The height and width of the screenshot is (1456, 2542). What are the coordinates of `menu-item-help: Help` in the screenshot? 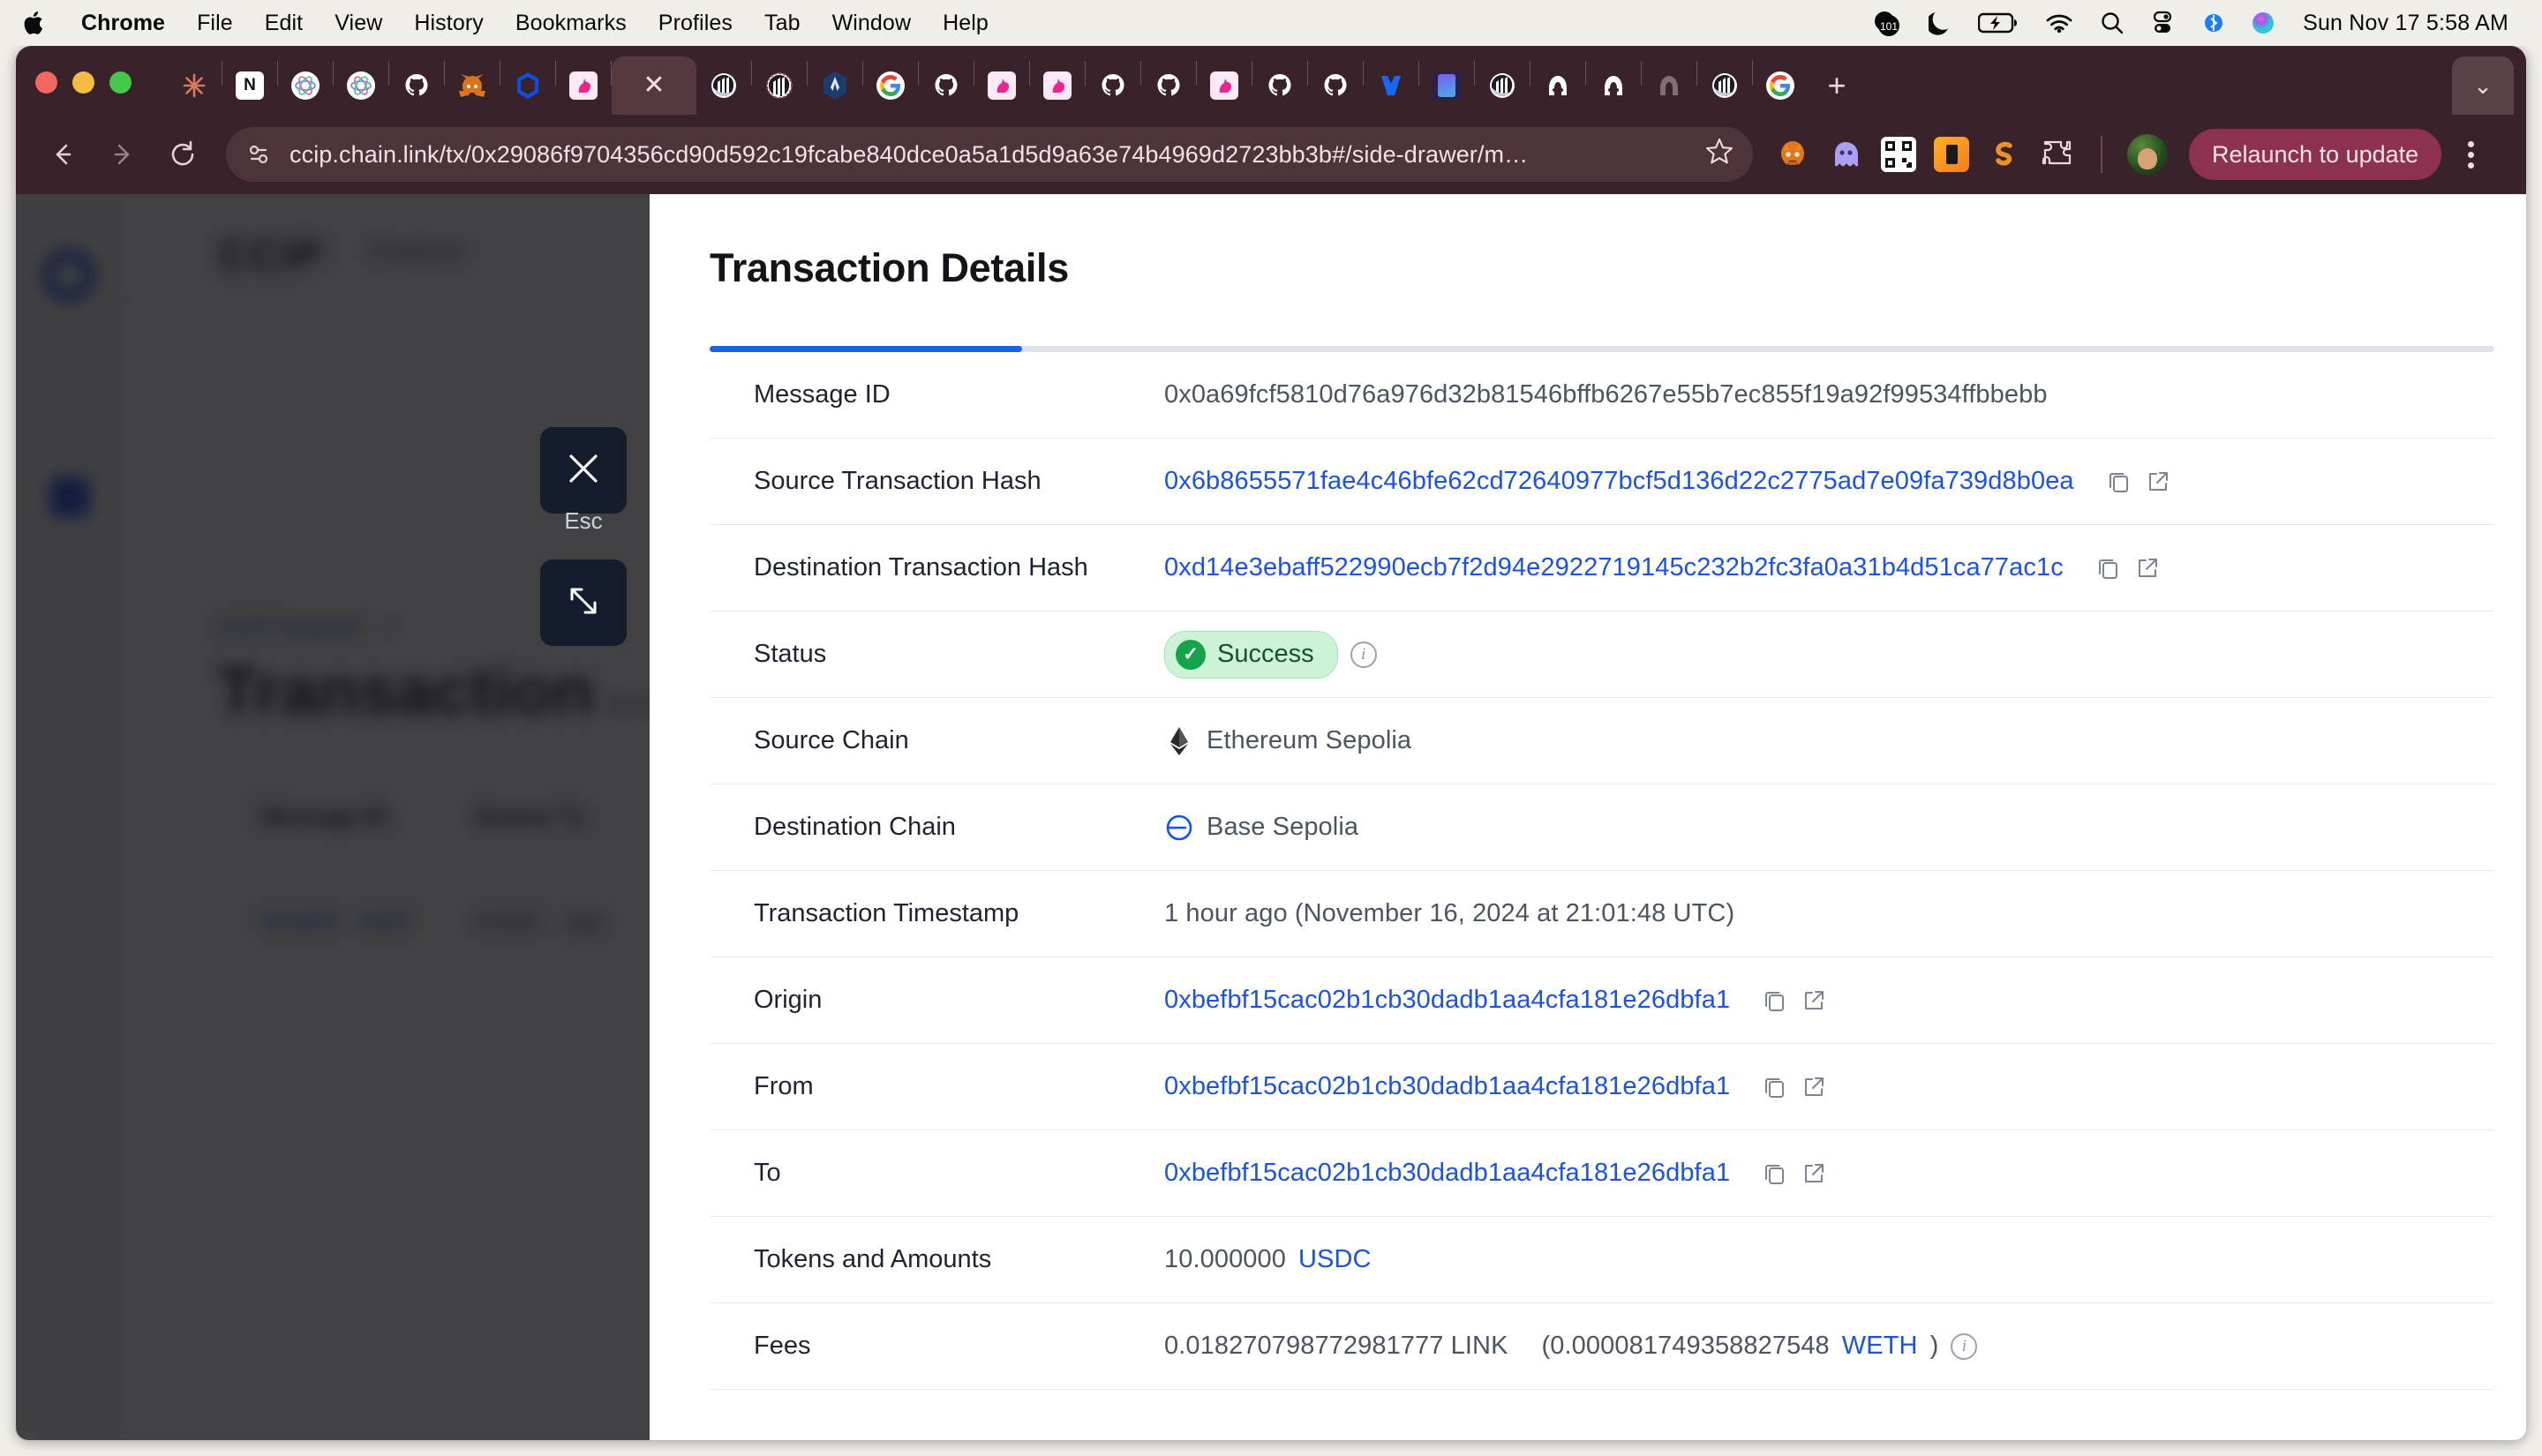 It's located at (966, 23).